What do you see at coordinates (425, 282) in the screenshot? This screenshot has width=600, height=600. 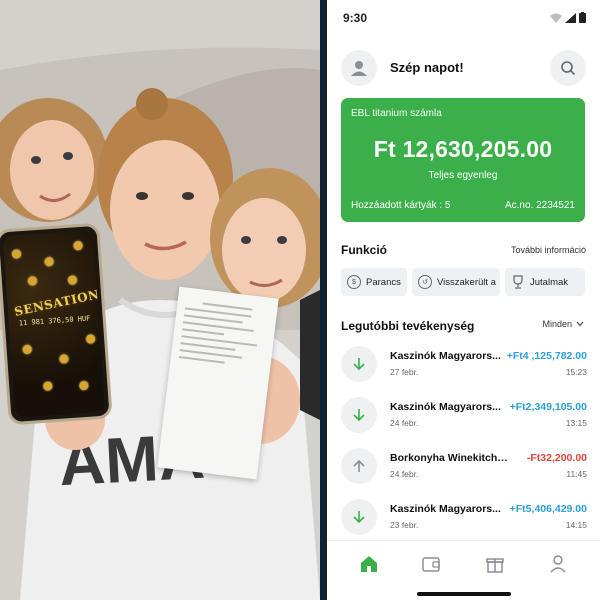 I see `refund-icon: ↺` at bounding box center [425, 282].